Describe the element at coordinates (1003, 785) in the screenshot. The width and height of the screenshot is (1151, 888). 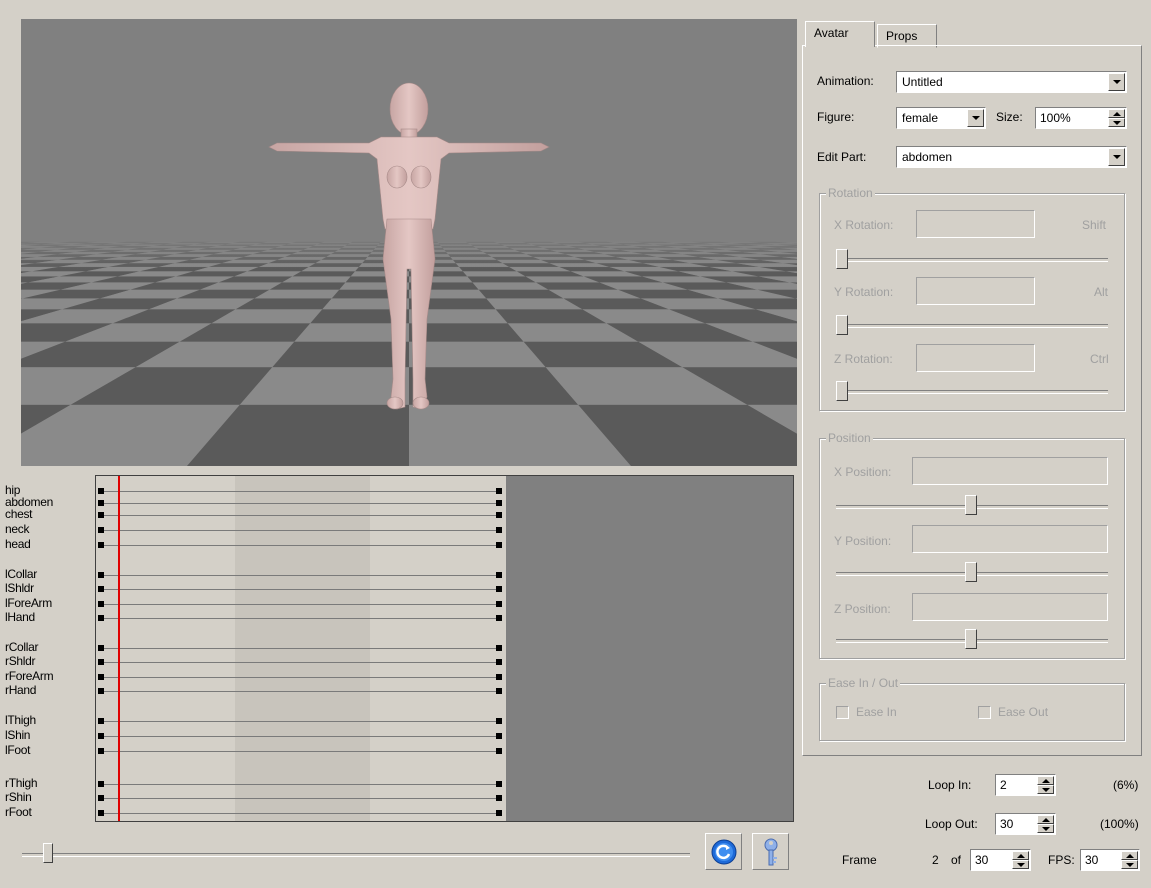
I see `loop-in-value: 2` at that location.